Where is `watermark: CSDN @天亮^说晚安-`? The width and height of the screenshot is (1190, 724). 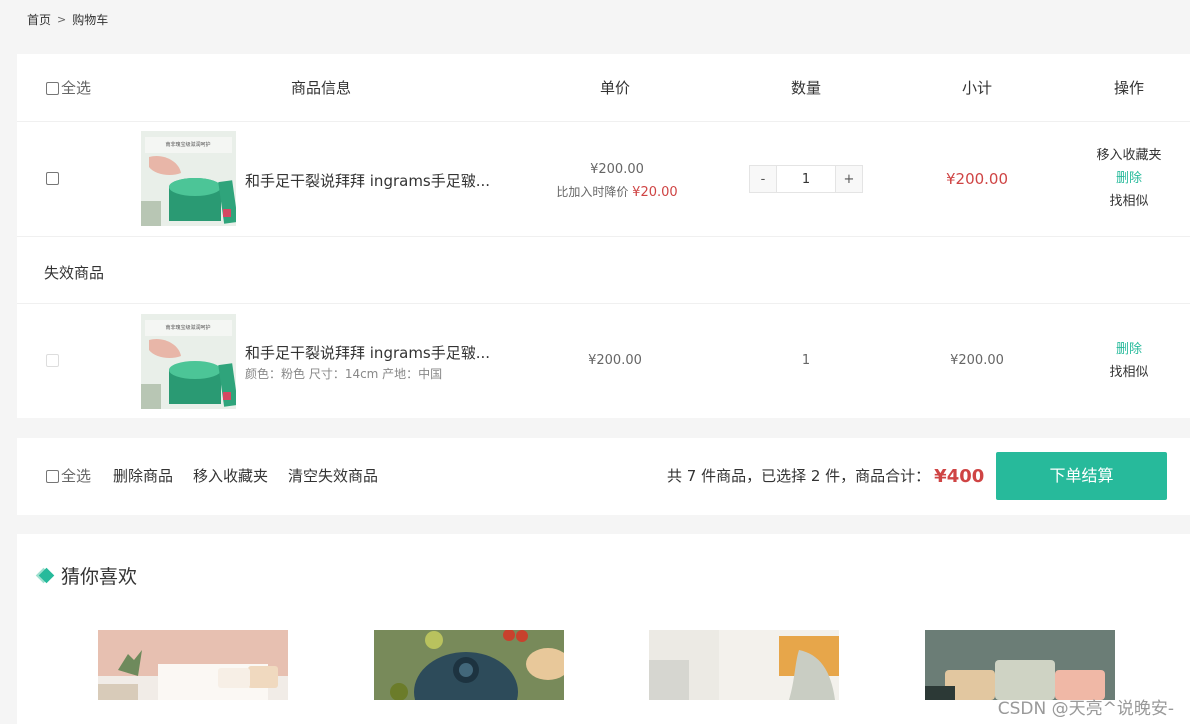 watermark: CSDN @天亮^说晚安- is located at coordinates (1085, 709).